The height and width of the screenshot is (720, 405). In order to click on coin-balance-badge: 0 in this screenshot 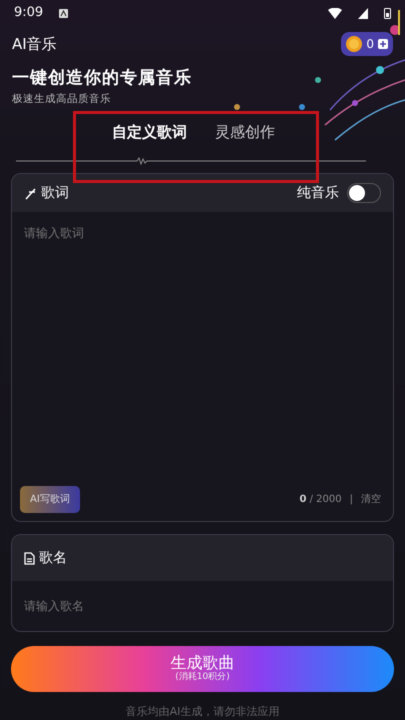, I will do `click(367, 44)`.